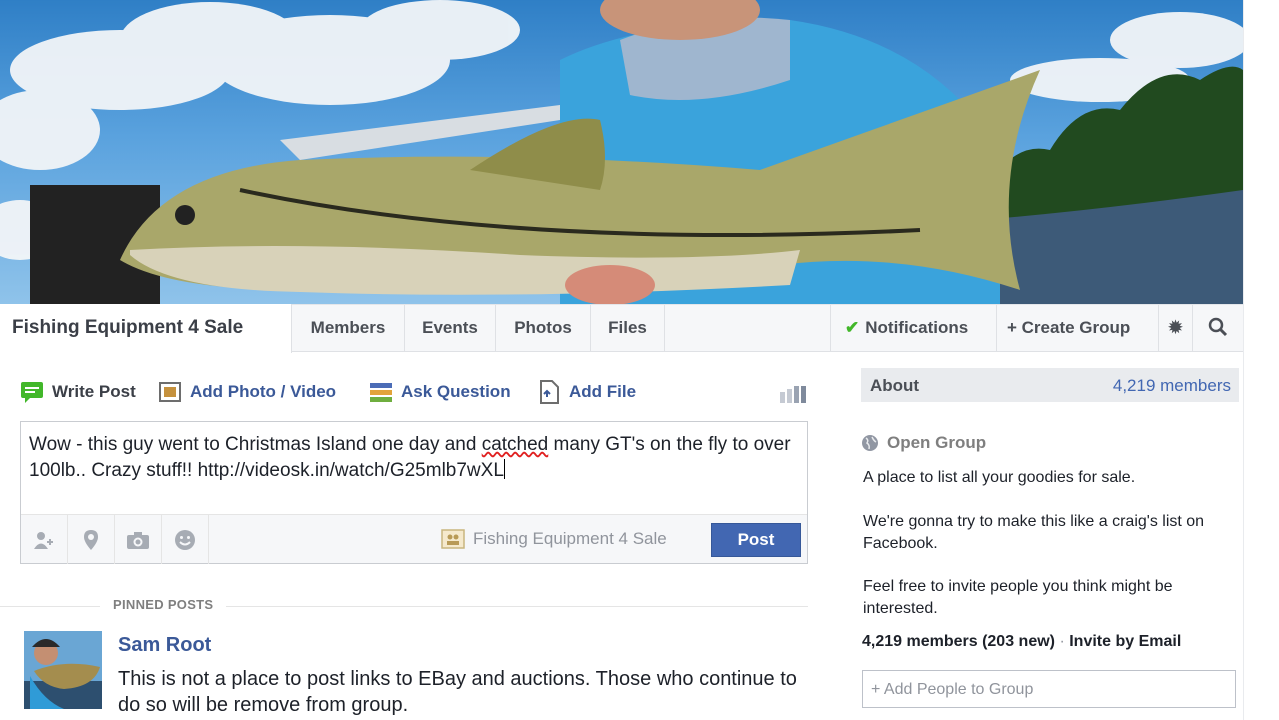  Describe the element at coordinates (146, 328) in the screenshot. I see `group-name-title: Fishing Equipment 4 Sale` at that location.